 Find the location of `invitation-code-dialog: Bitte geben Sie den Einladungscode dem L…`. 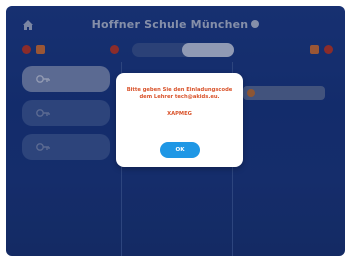

invitation-code-dialog: Bitte geben Sie den Einladungscode dem L… is located at coordinates (179, 120).